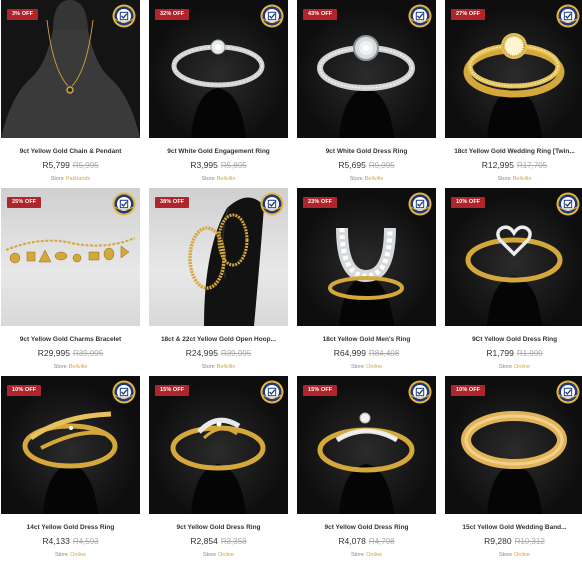 The height and width of the screenshot is (564, 582). I want to click on product-image: 25% OFF, so click(70, 257).